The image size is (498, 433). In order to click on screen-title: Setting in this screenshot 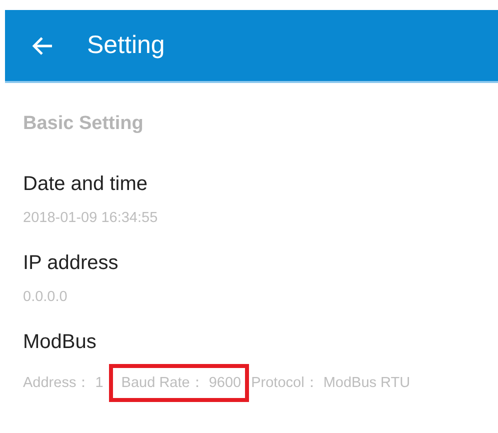, I will do `click(126, 45)`.